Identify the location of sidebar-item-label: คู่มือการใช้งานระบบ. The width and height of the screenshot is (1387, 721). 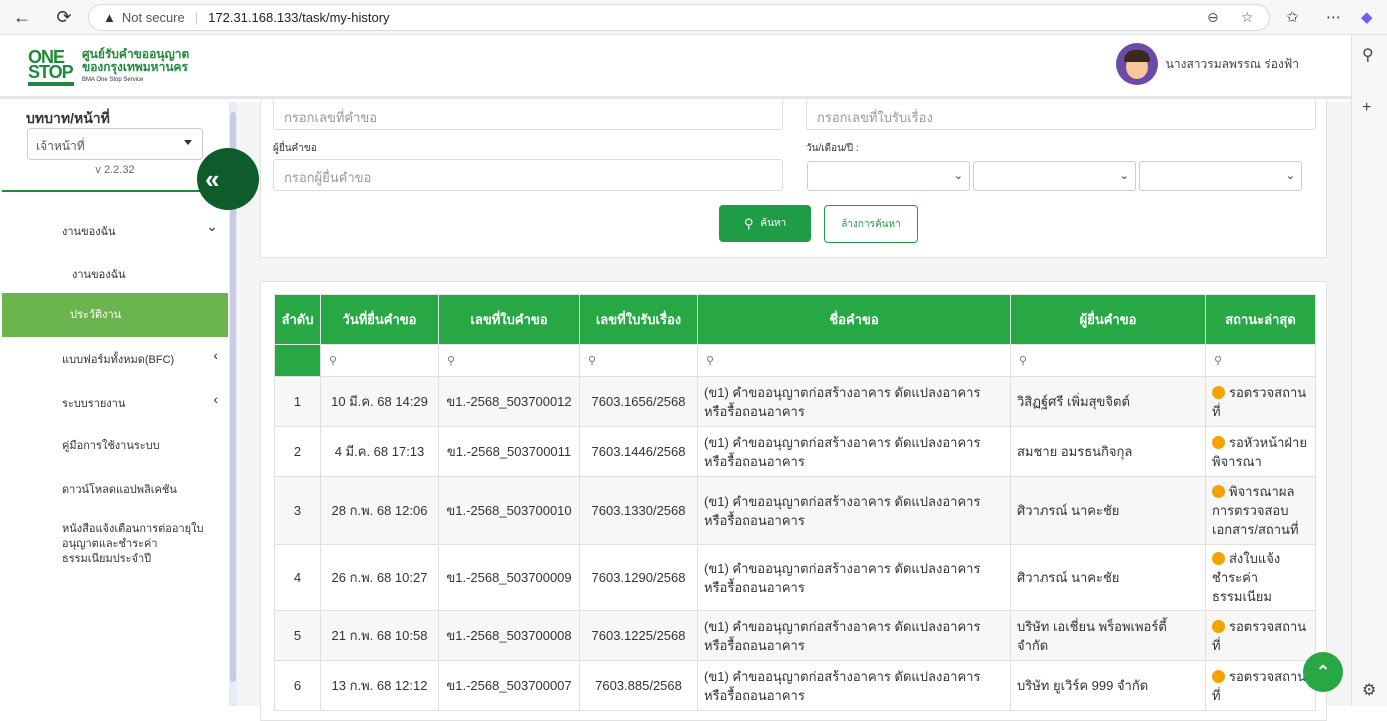
(111, 446).